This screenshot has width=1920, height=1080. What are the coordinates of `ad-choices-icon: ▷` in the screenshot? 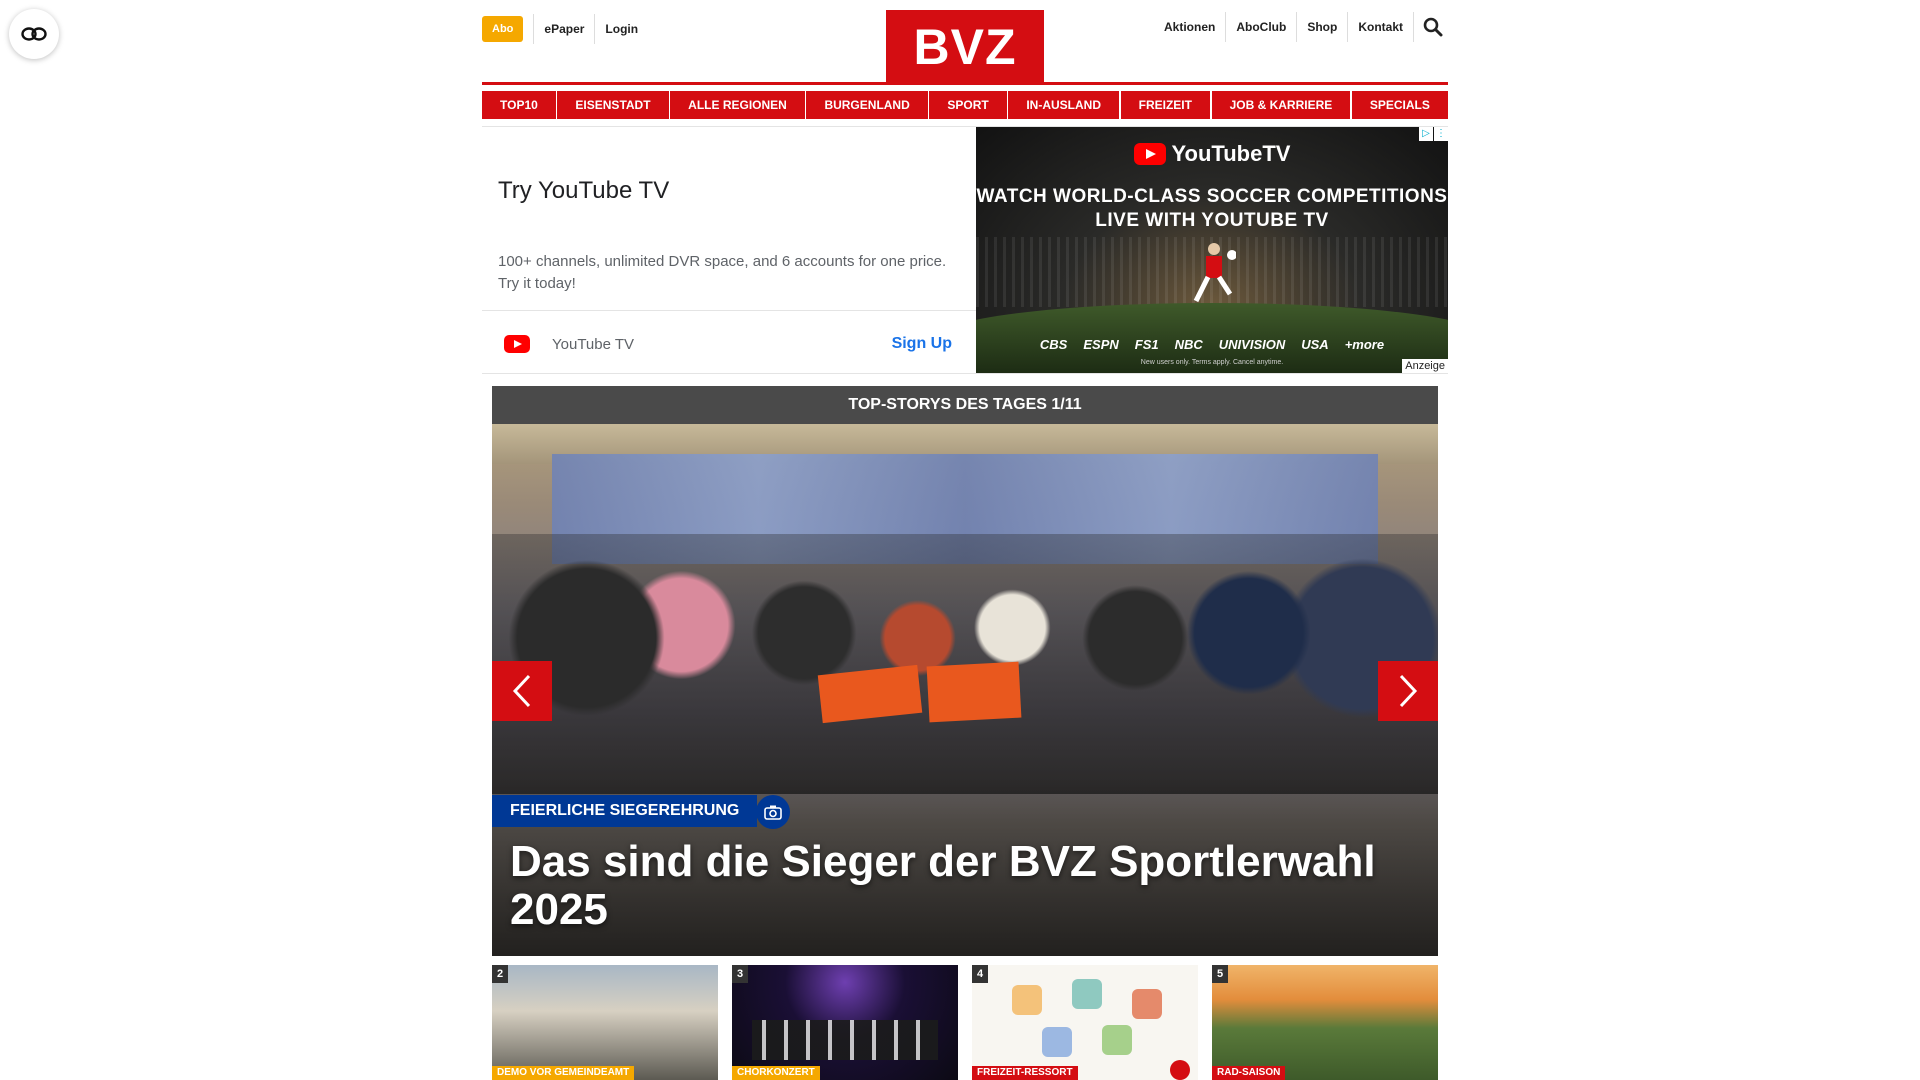 It's located at (1426, 134).